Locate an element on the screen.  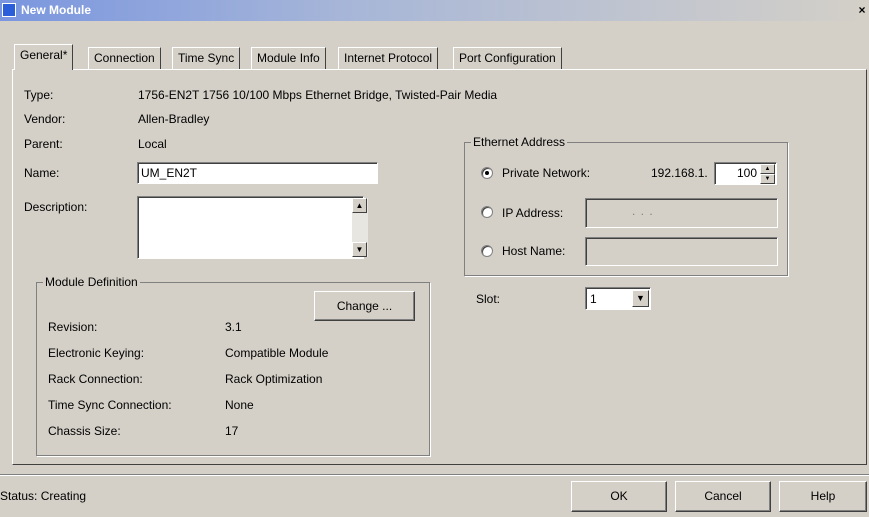
footer-divider is located at coordinates (434, 475).